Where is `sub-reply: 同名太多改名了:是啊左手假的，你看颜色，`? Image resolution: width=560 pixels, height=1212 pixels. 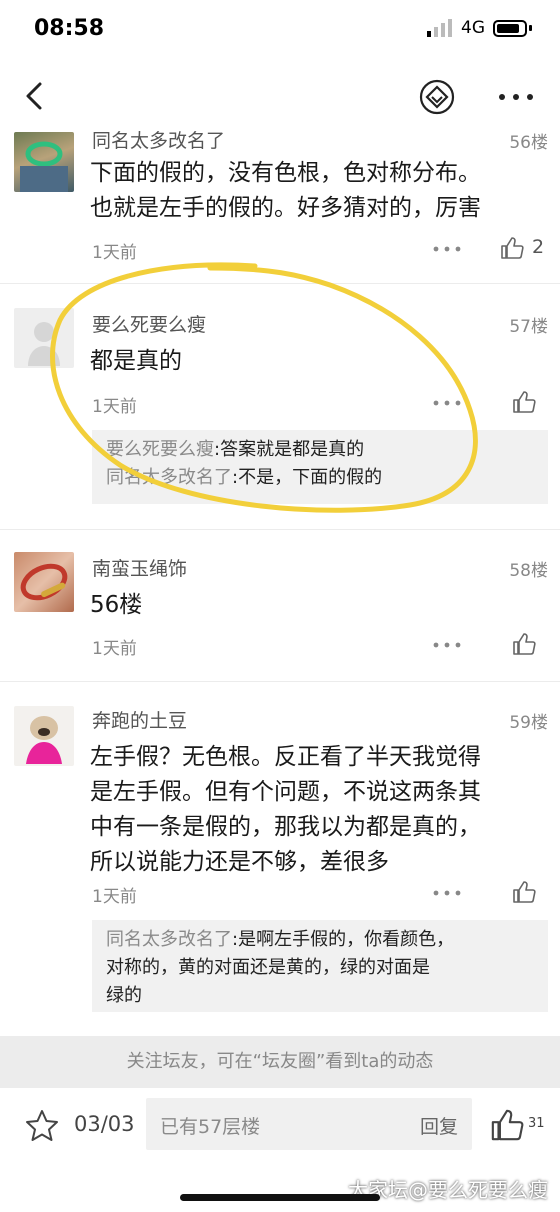 sub-reply: 同名太多改名了:是啊左手假的，你看颜色， is located at coordinates (320, 940).